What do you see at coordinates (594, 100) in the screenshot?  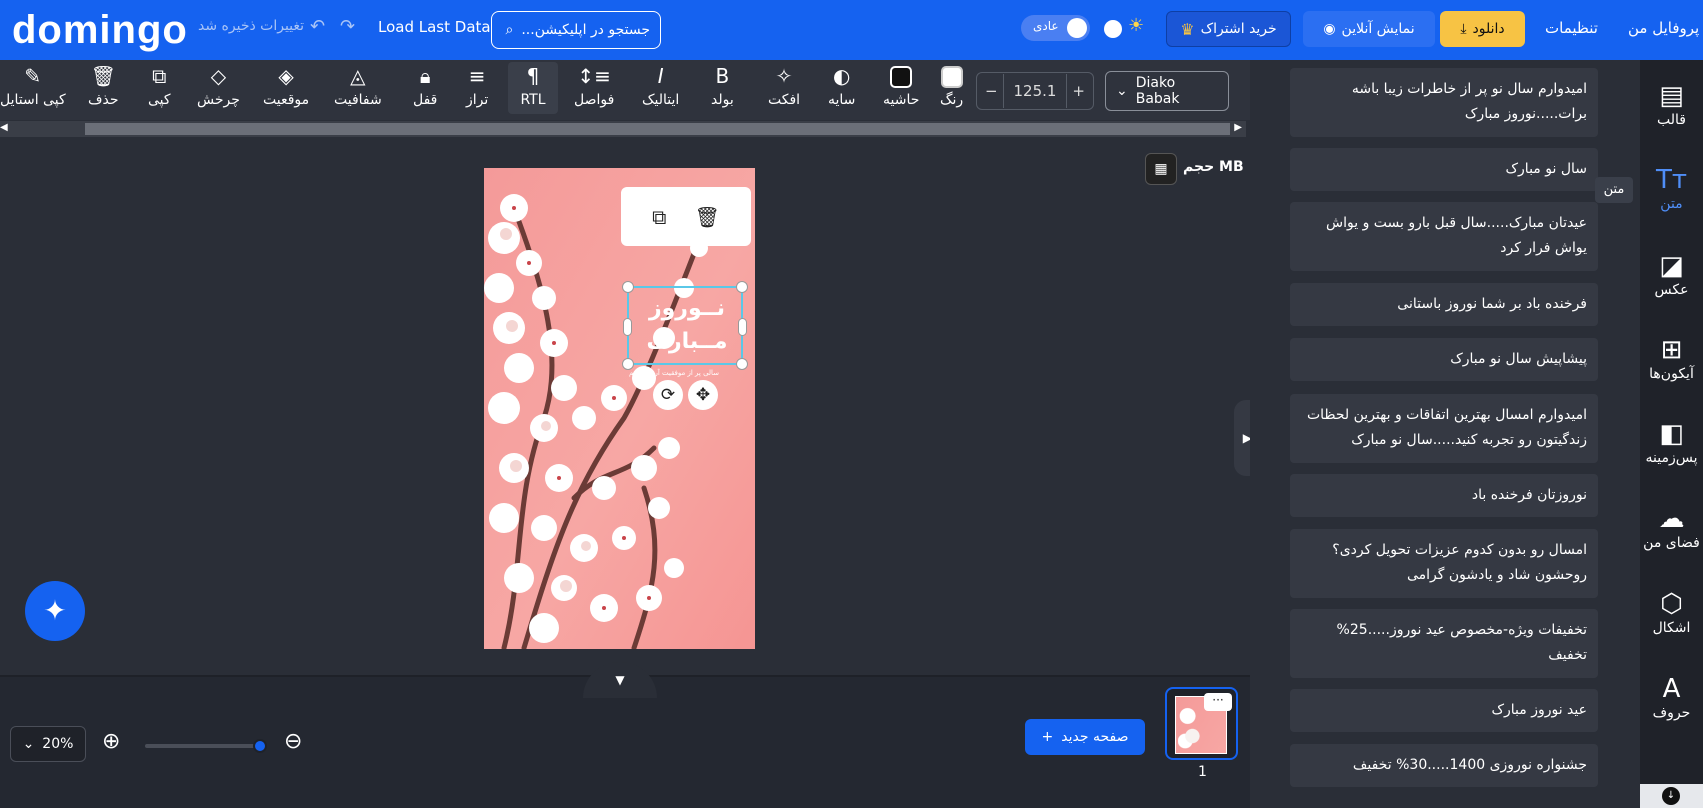 I see `spacing-label: فواصل` at bounding box center [594, 100].